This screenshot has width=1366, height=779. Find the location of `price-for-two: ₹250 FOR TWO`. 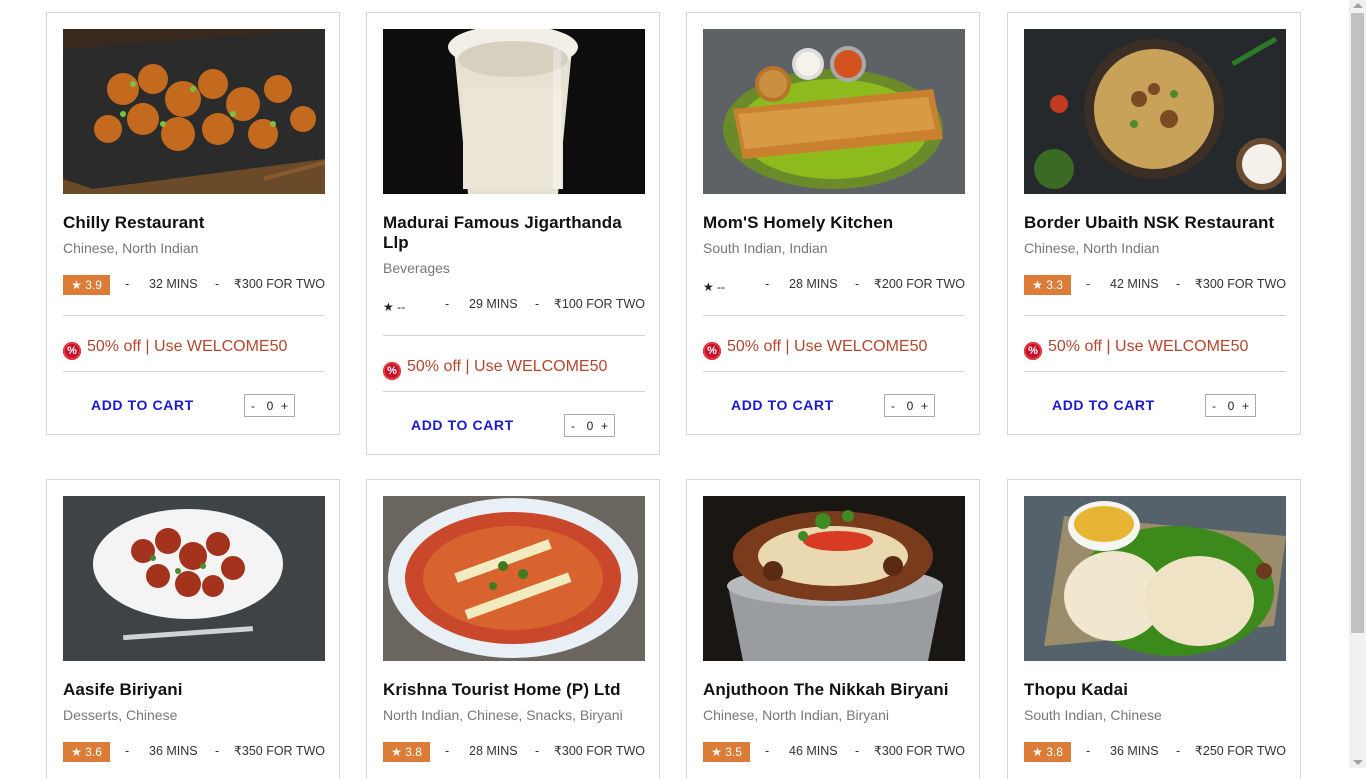

price-for-two: ₹250 FOR TWO is located at coordinates (1240, 751).